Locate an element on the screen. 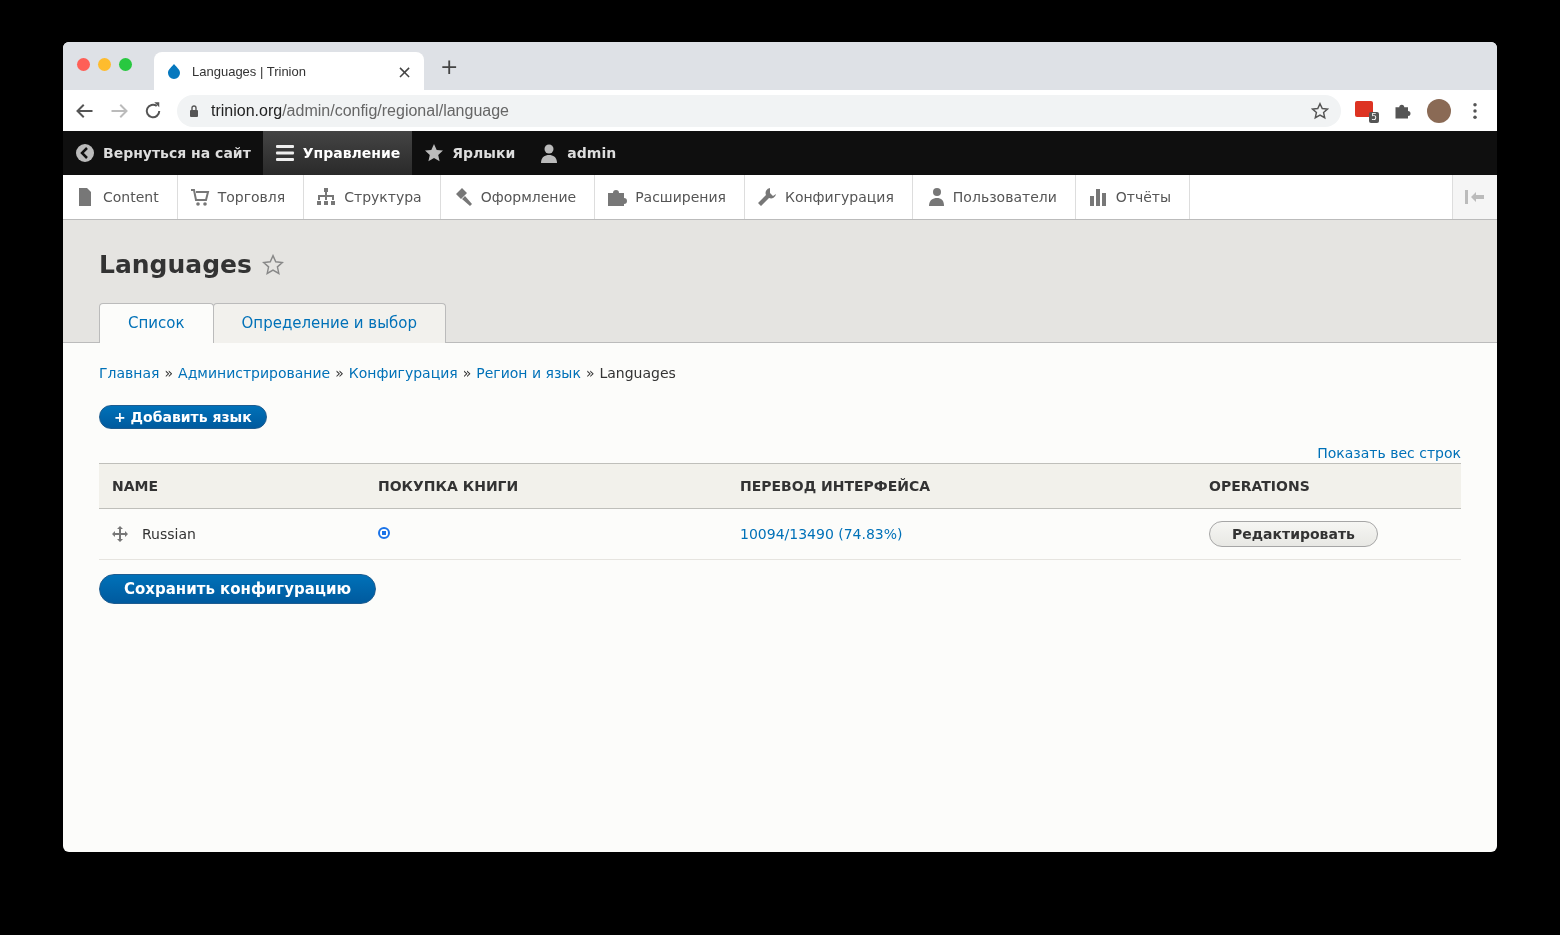 The image size is (1560, 935). browser-tab: Languages | Trinion × is located at coordinates (289, 71).